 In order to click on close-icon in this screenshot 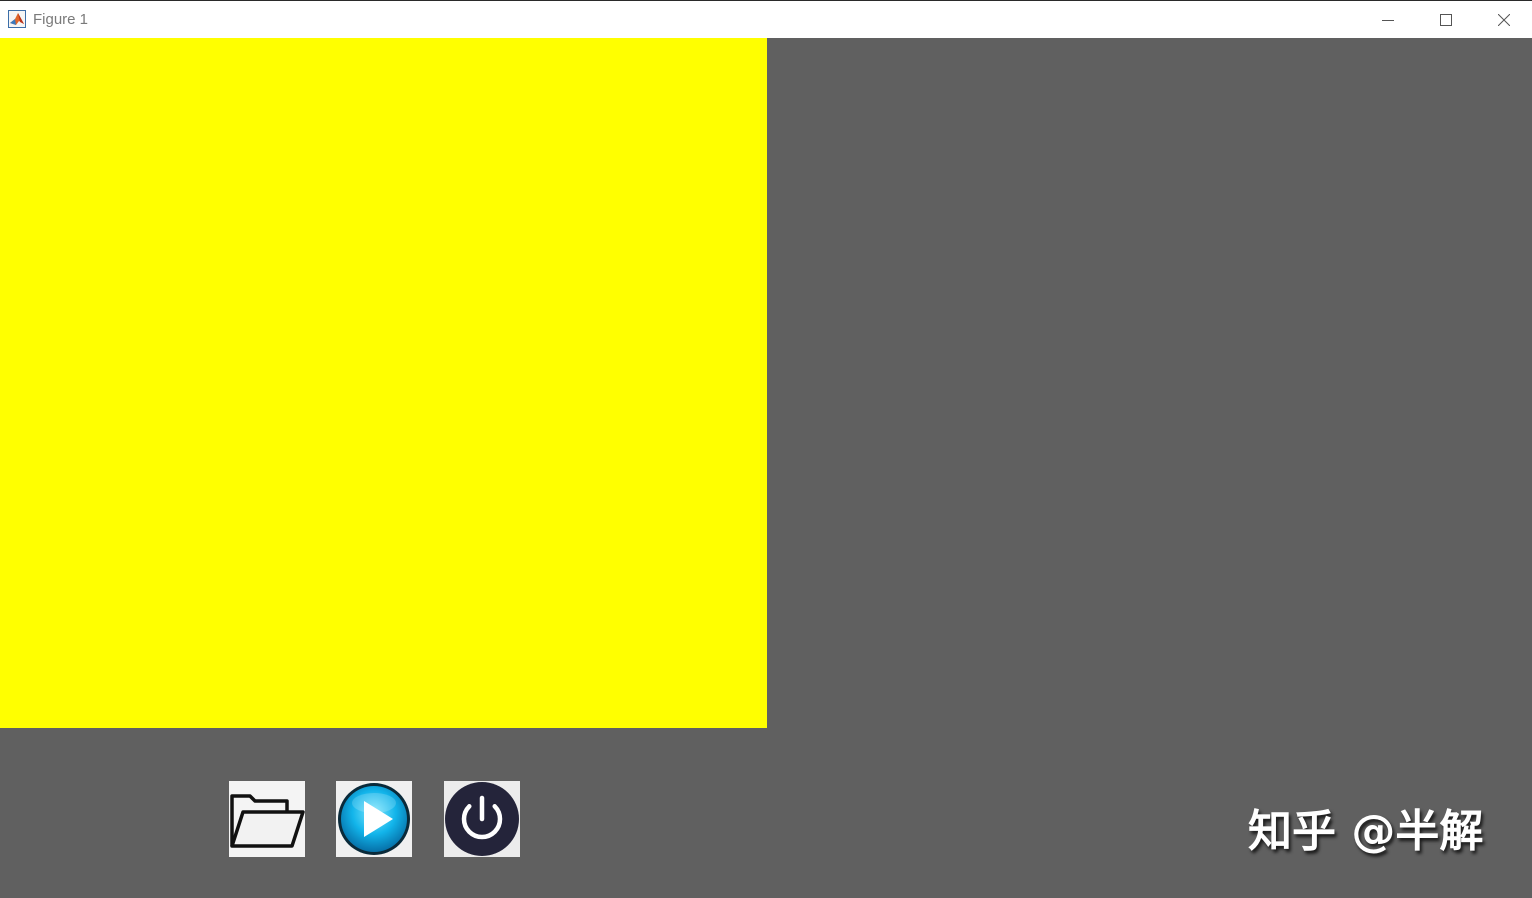, I will do `click(1504, 19)`.